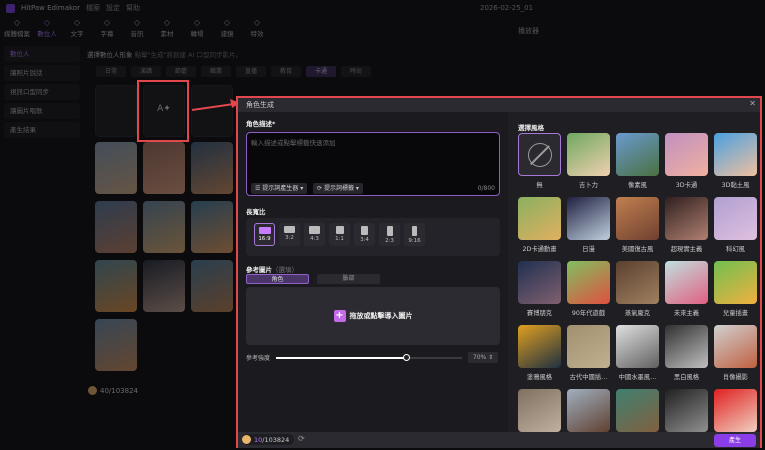  I want to click on sidebar-item: 產生結果, so click(42, 130).